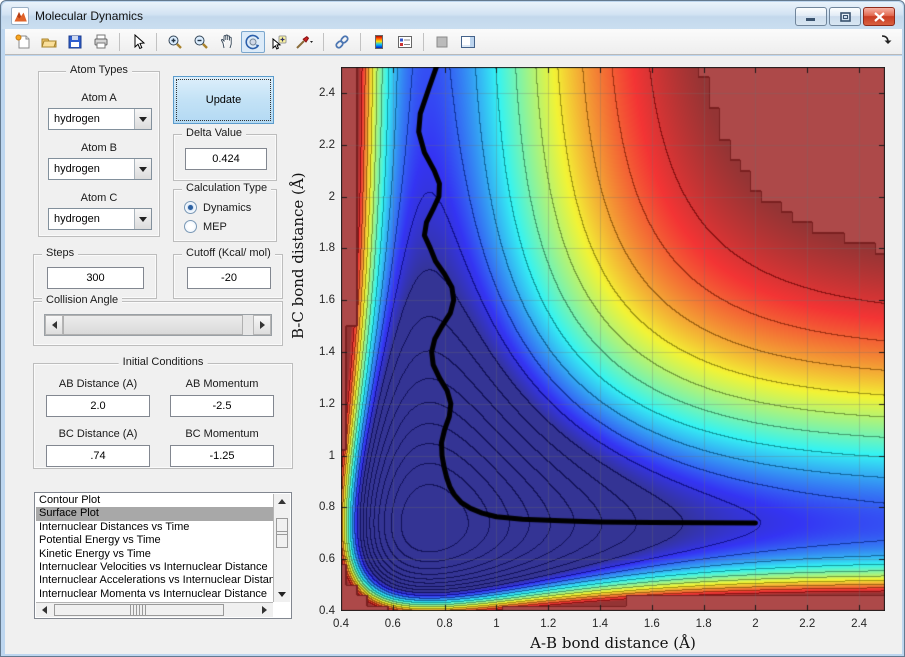 The height and width of the screenshot is (657, 905). I want to click on arrow-right-icon, so click(262, 325).